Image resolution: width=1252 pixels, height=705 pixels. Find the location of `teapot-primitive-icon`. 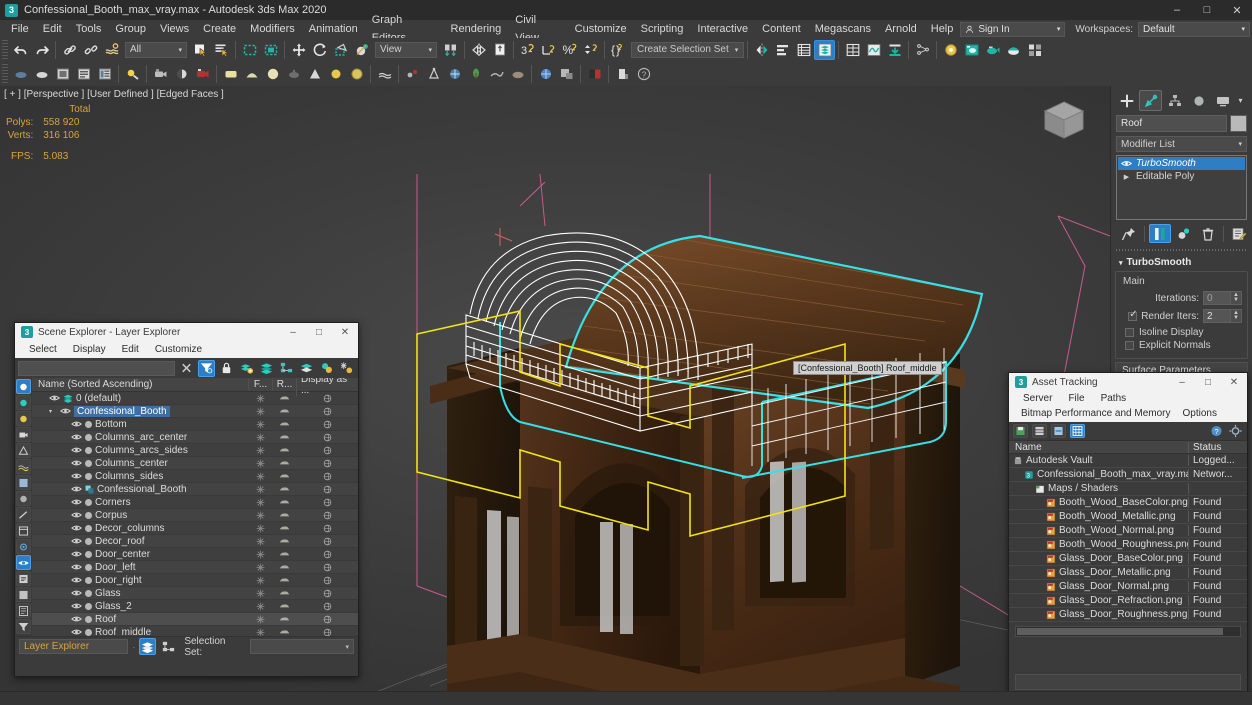

teapot-primitive-icon is located at coordinates (293, 74).